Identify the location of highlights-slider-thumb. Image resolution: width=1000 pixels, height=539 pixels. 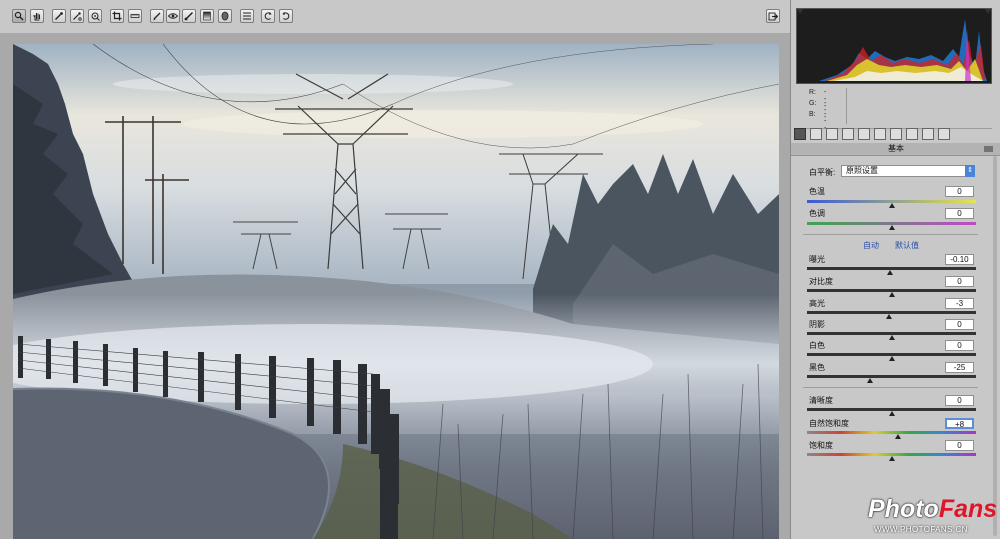
(888, 316).